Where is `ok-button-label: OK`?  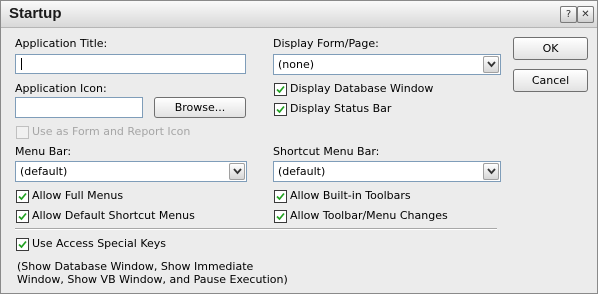 ok-button-label: OK is located at coordinates (550, 48).